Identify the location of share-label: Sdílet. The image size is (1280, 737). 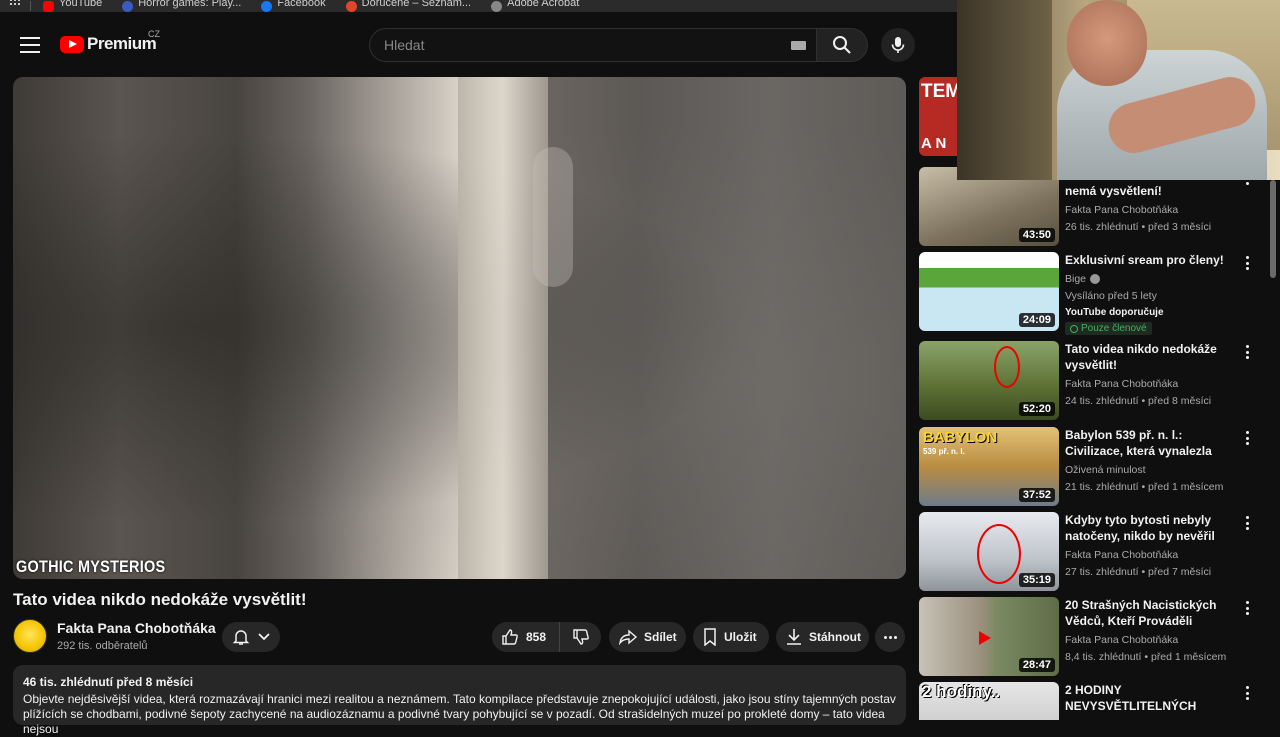
(660, 637).